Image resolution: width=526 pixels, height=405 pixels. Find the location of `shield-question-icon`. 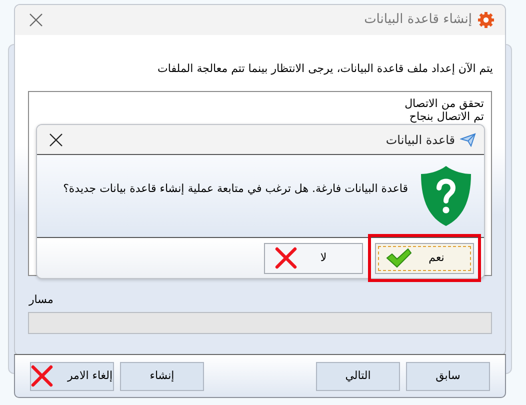

shield-question-icon is located at coordinates (446, 196).